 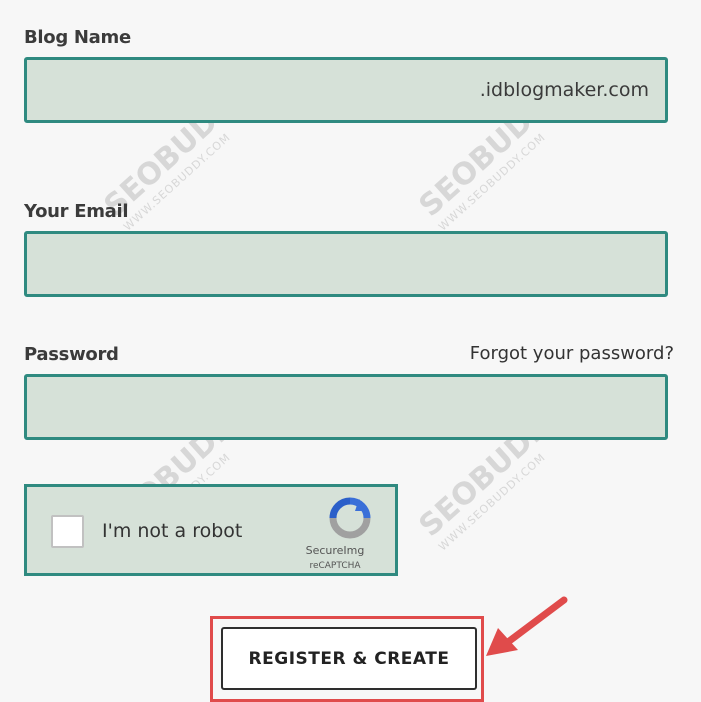 What do you see at coordinates (349, 658) in the screenshot?
I see `register-create-button: REGISTER & CREATE` at bounding box center [349, 658].